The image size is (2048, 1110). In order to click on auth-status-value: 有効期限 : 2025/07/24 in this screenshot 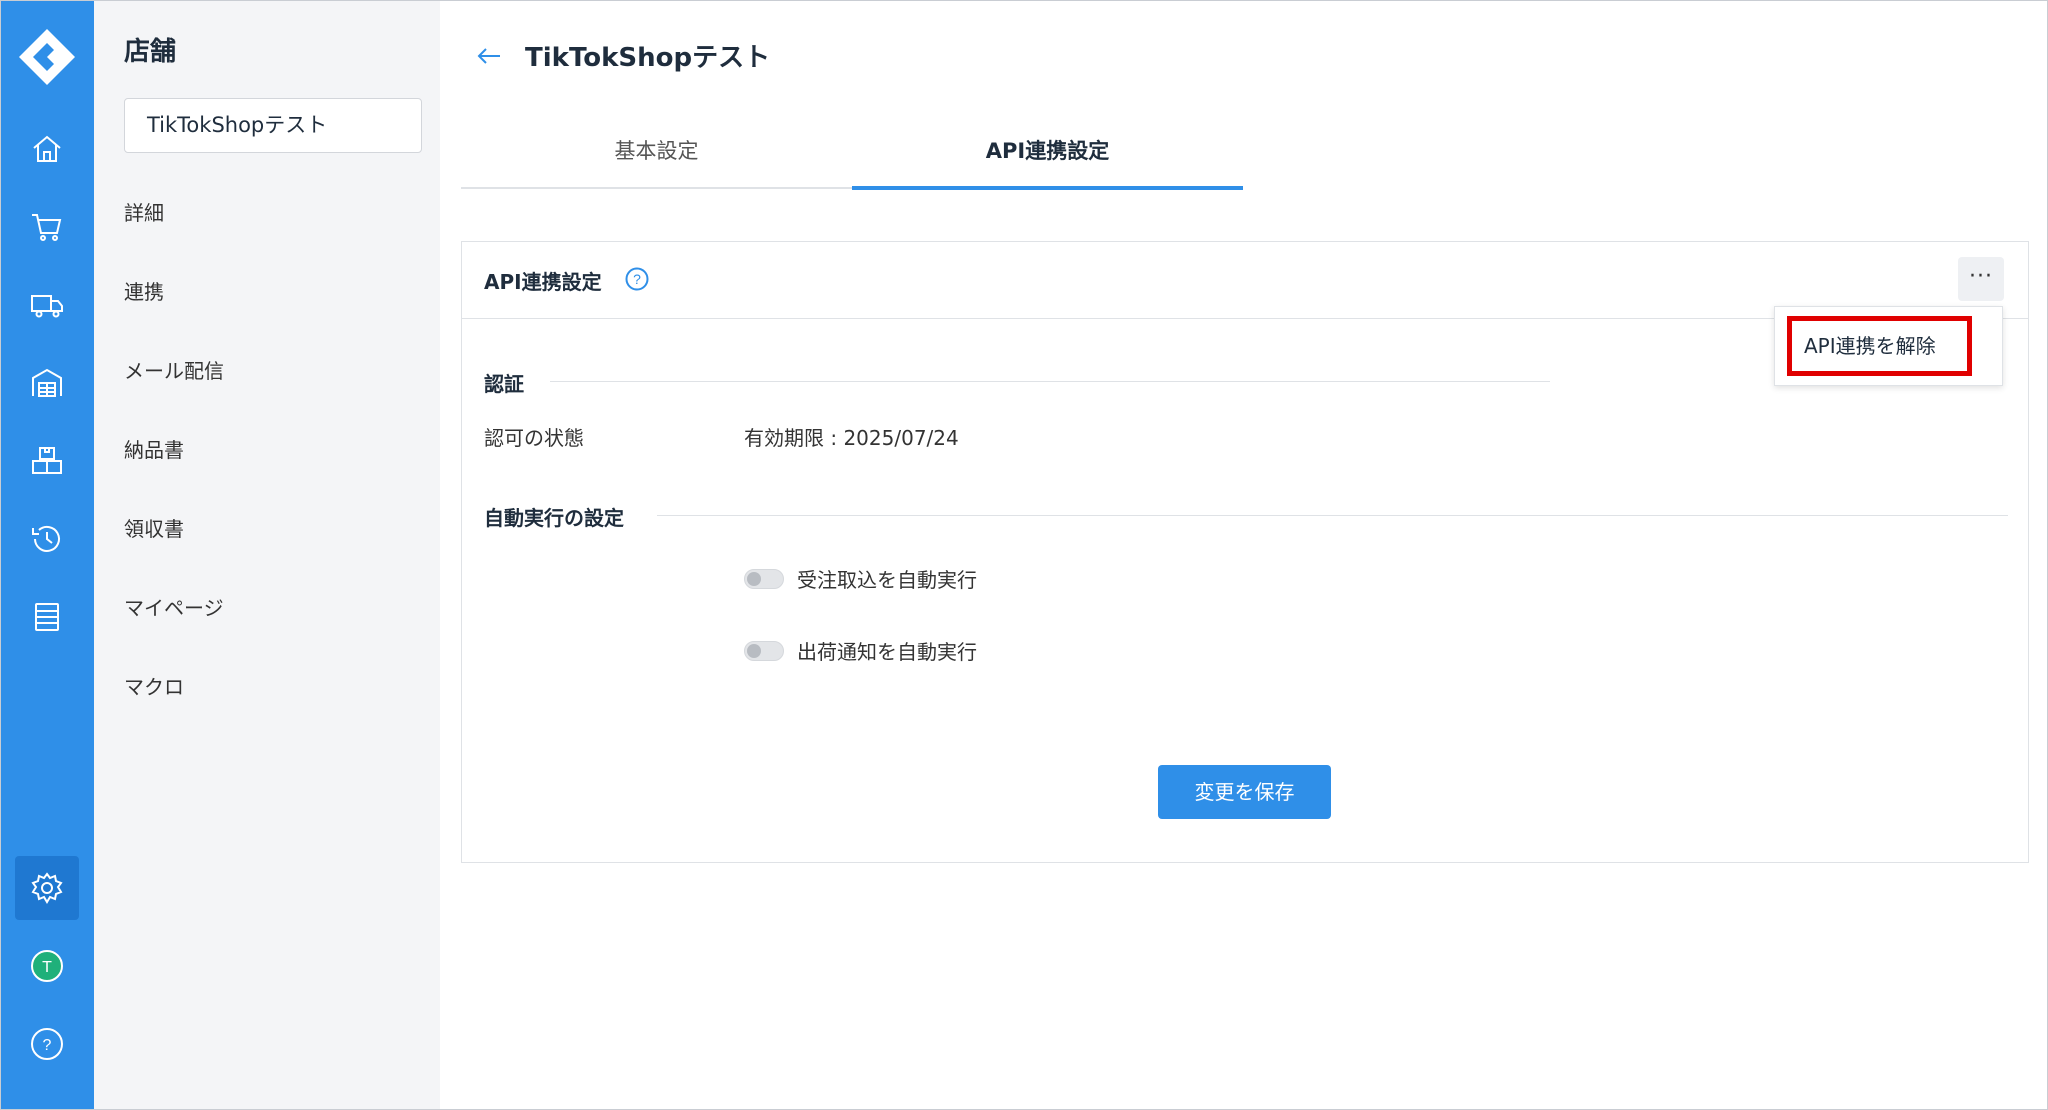, I will do `click(851, 438)`.